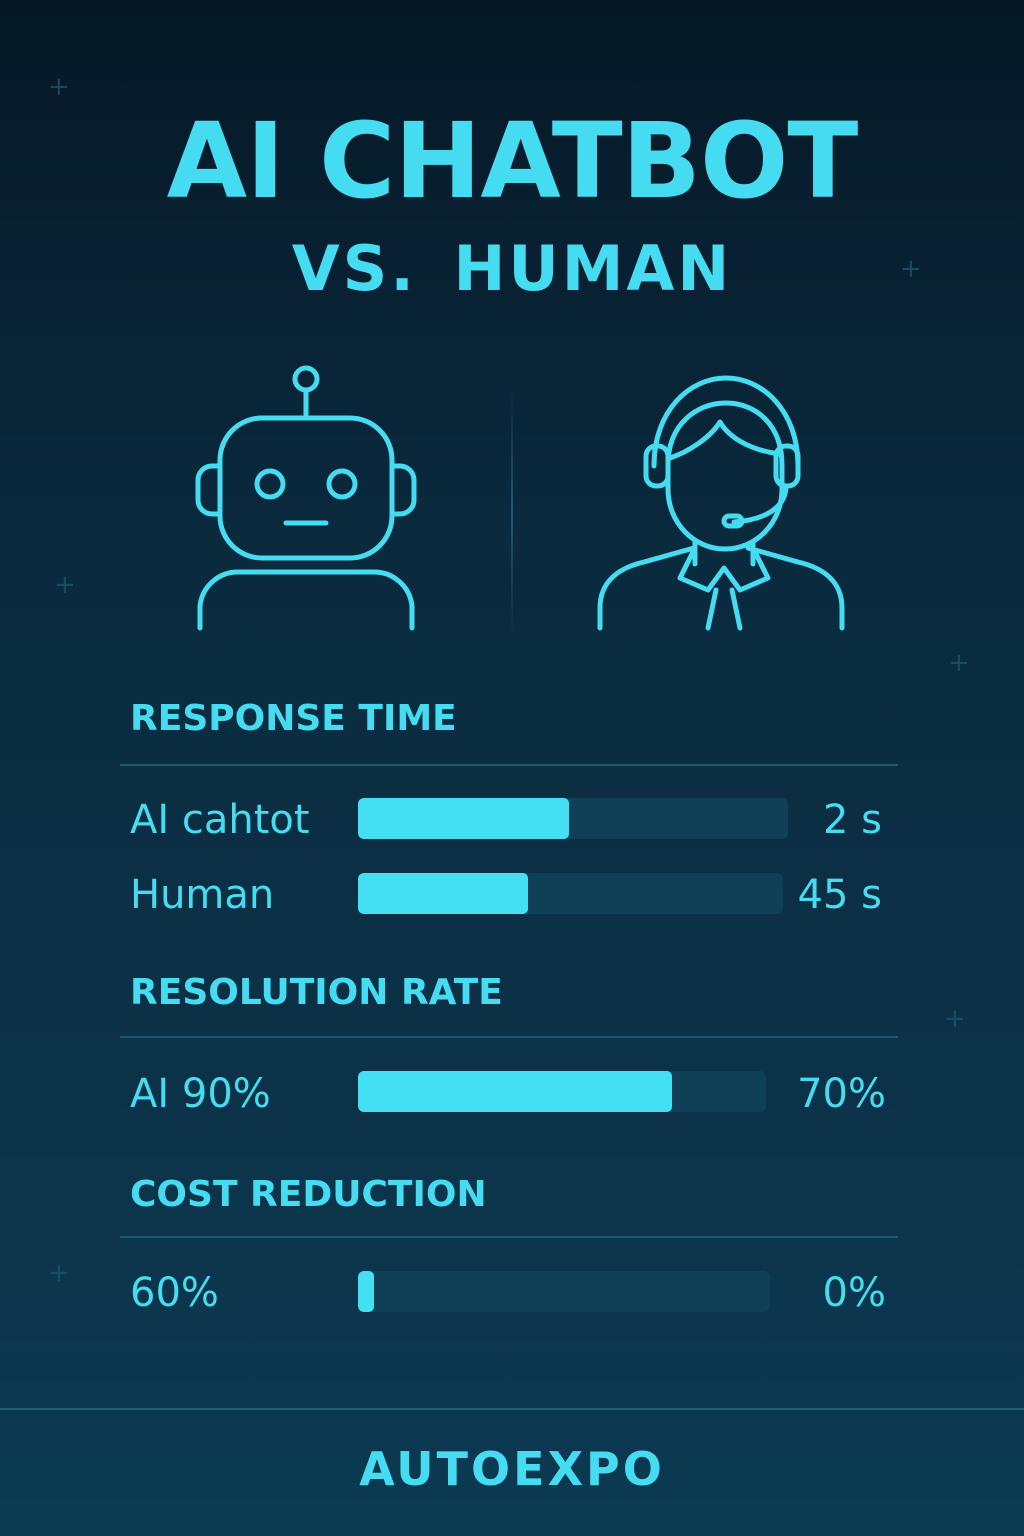 The width and height of the screenshot is (1024, 1536). I want to click on human-agent-headset-icon, so click(721, 503).